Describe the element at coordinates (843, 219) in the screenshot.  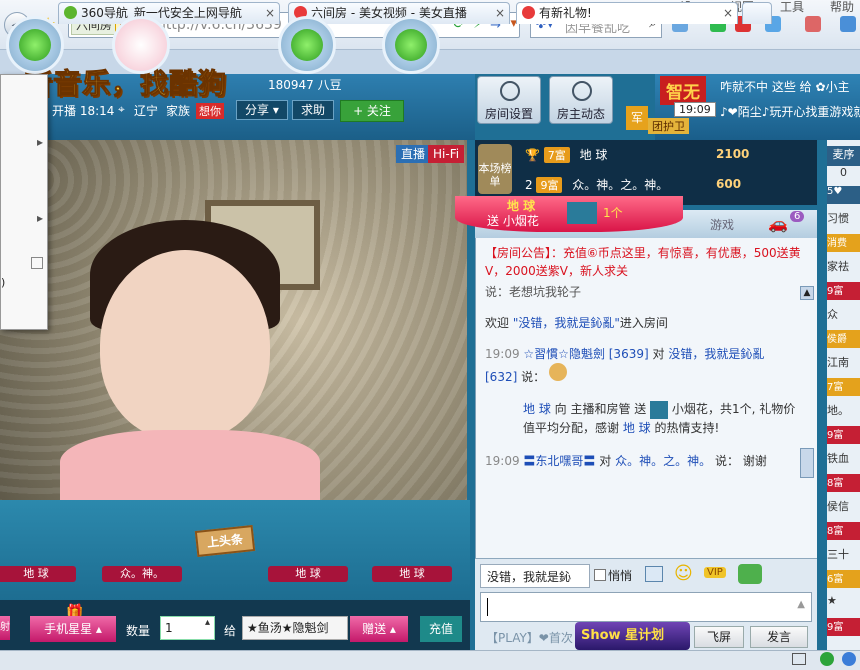
I see `mic-queue-item: 习惯` at that location.